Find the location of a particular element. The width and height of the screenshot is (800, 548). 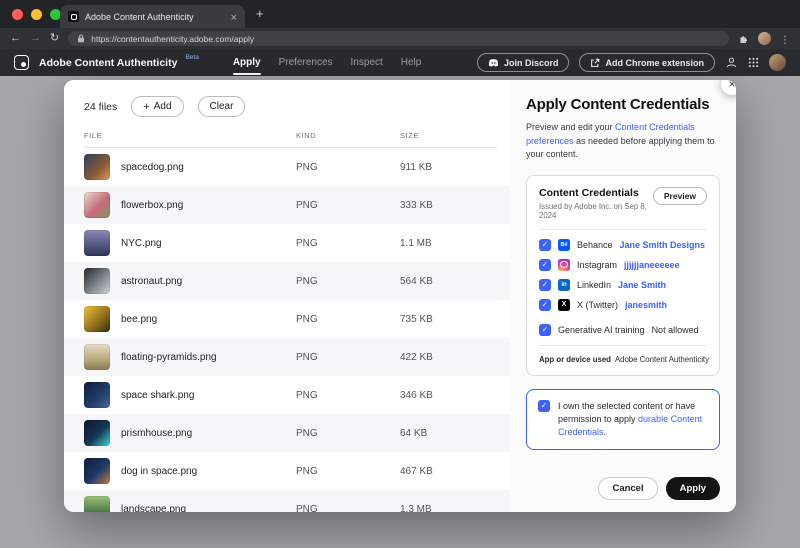

table-row: prismhouse.png PNG 64 KB is located at coordinates (287, 433).